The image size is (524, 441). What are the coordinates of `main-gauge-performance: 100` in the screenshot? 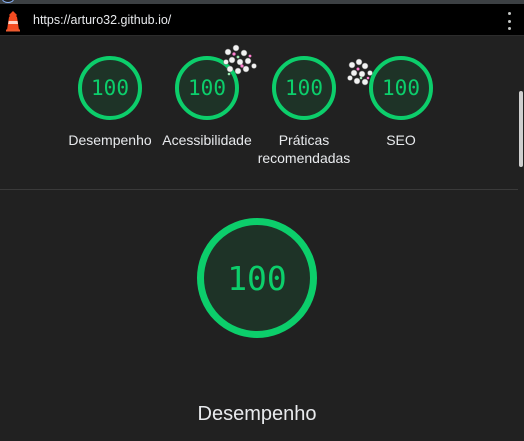 It's located at (257, 278).